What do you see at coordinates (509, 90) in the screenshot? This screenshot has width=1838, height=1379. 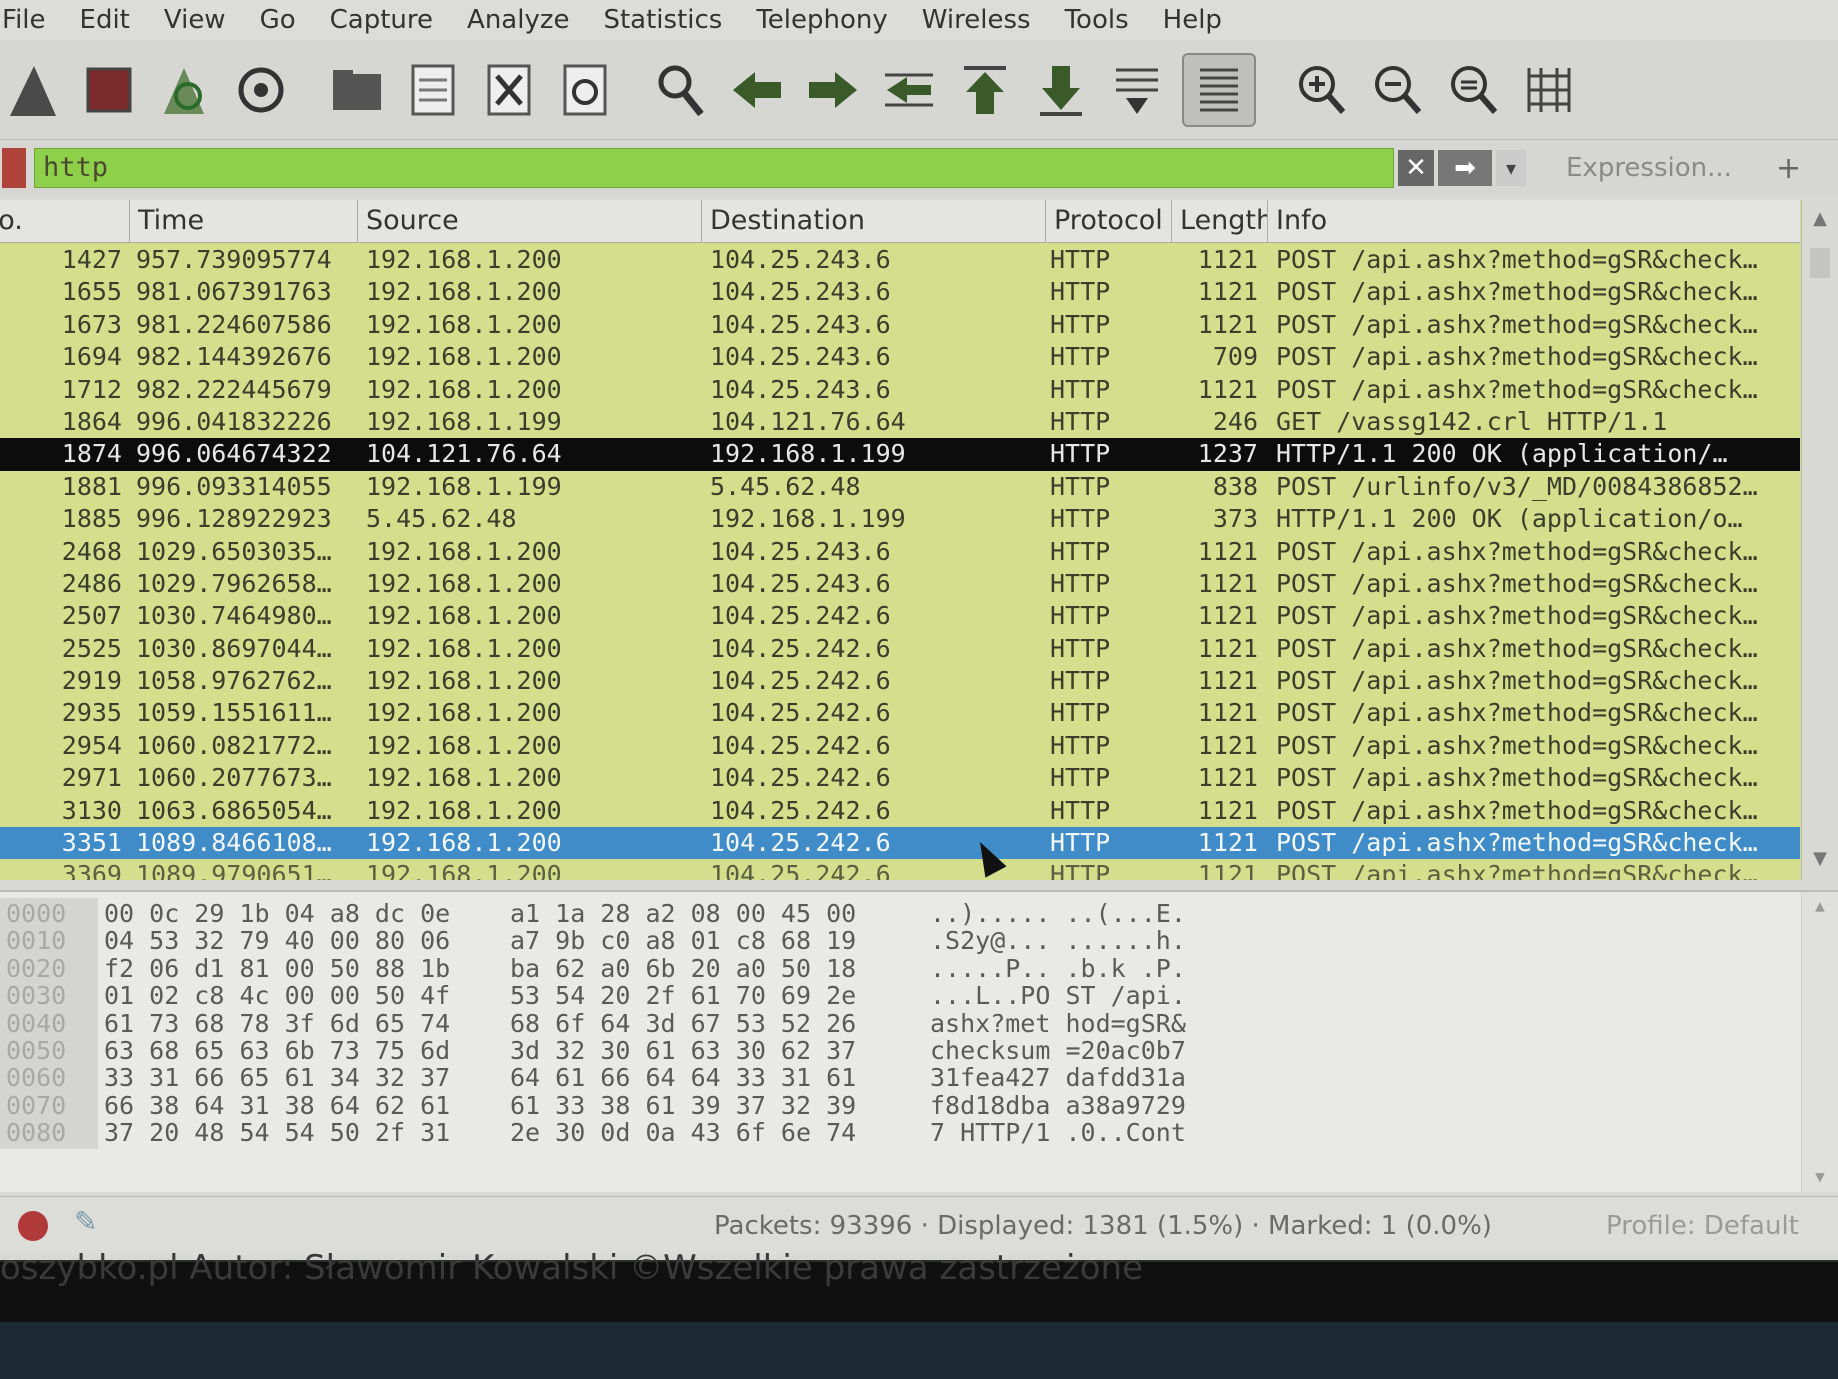 I see `close-file-icon` at bounding box center [509, 90].